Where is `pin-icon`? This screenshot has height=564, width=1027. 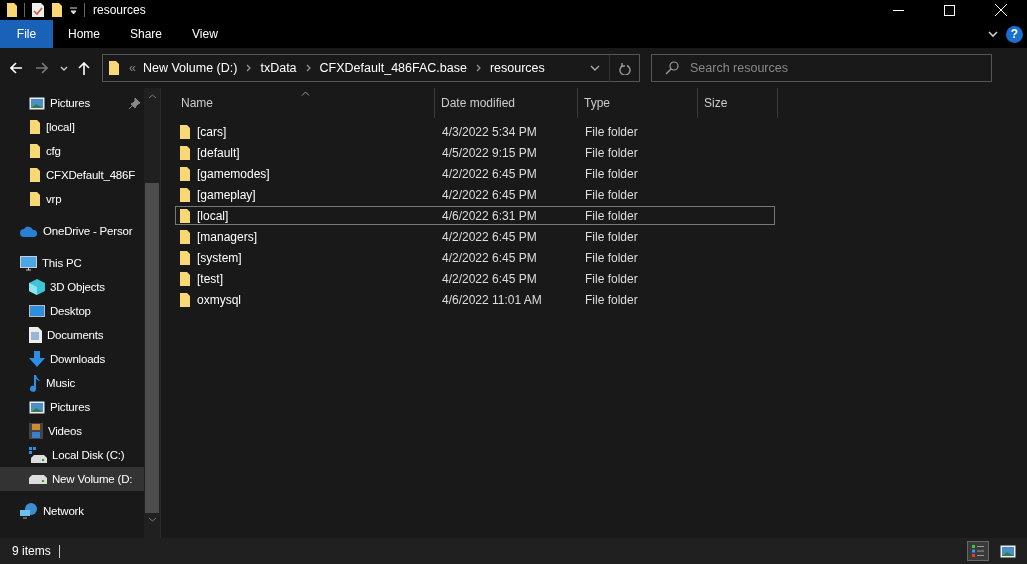
pin-icon is located at coordinates (134, 103).